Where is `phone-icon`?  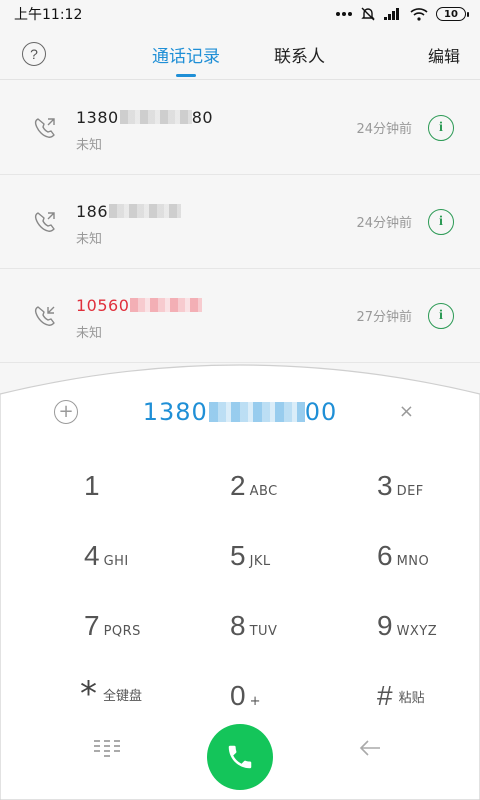 phone-icon is located at coordinates (240, 757).